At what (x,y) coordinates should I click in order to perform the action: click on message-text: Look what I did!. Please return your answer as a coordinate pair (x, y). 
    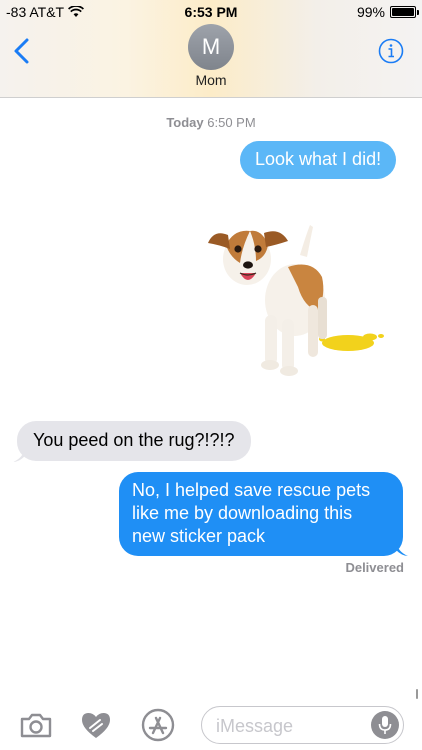
    Looking at the image, I should click on (318, 159).